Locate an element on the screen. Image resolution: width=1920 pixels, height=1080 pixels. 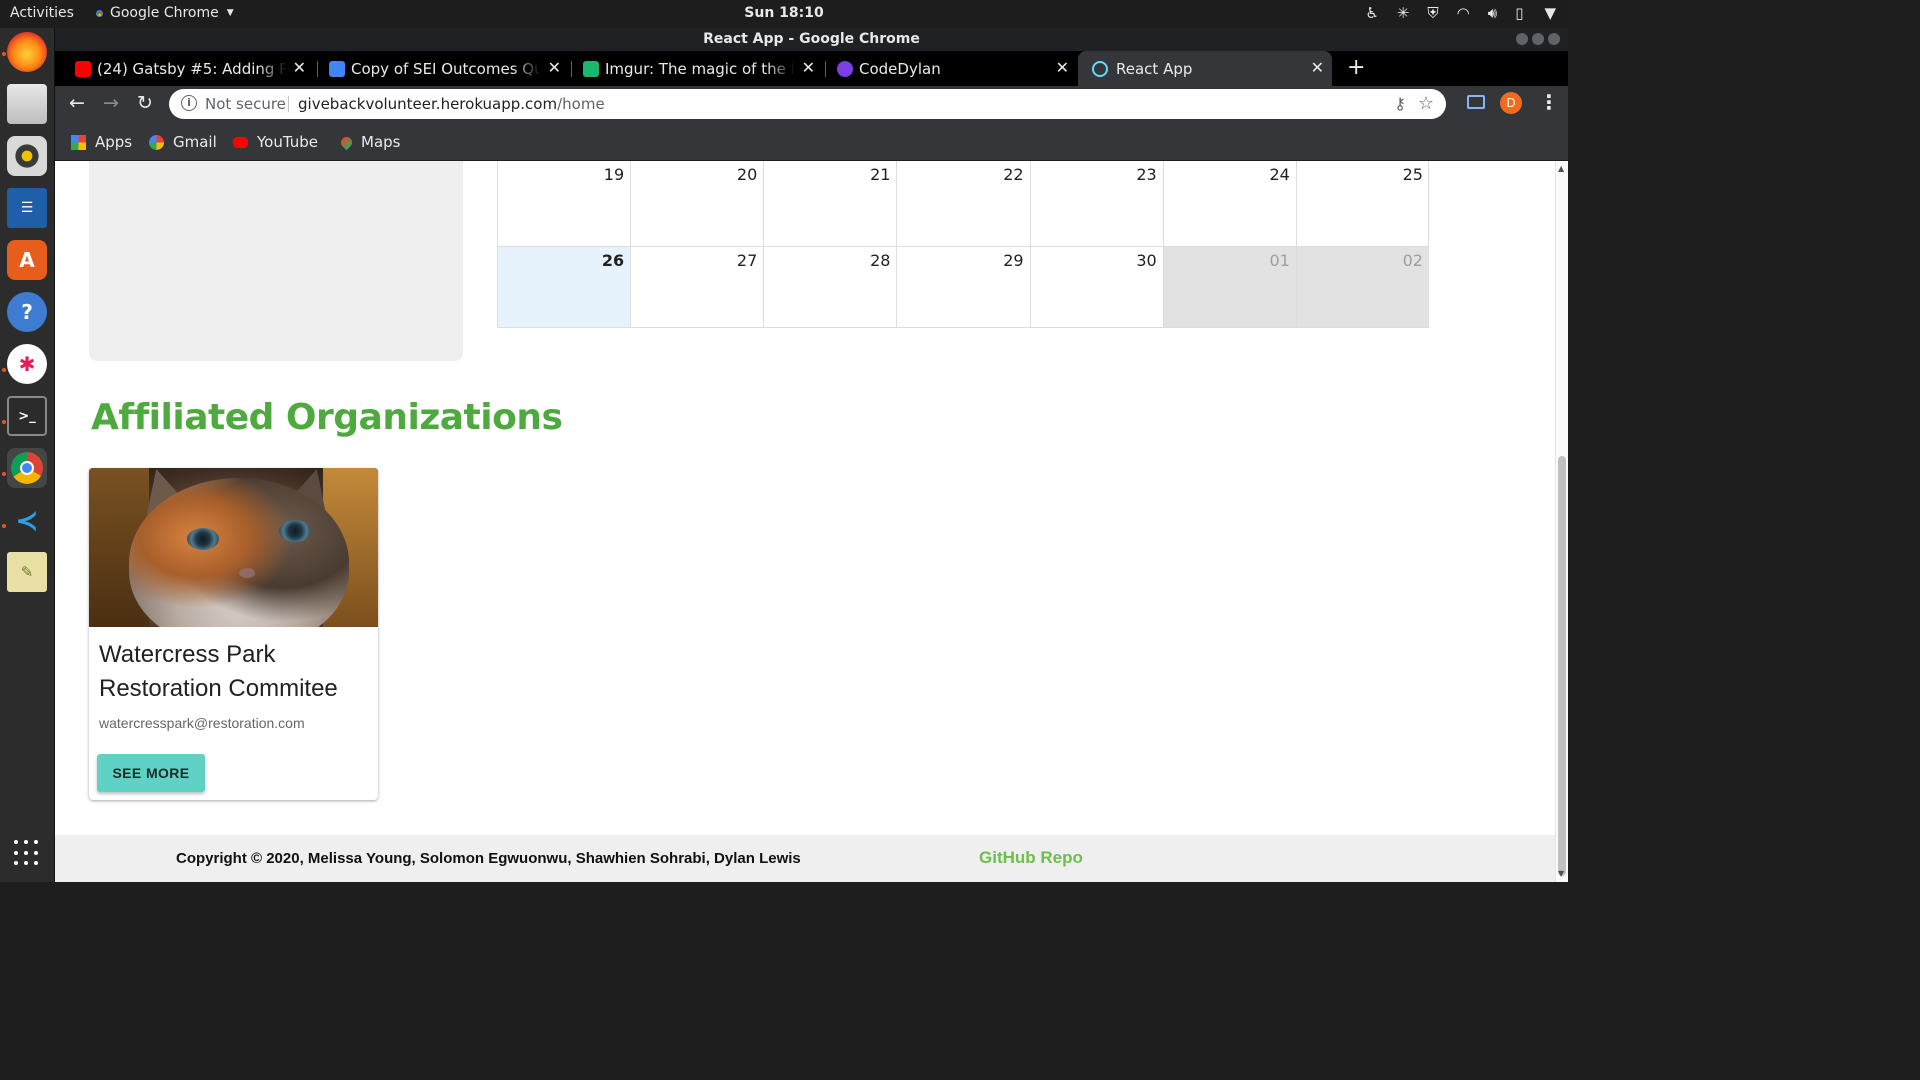
back-arrow-icon: ← is located at coordinates (77, 103).